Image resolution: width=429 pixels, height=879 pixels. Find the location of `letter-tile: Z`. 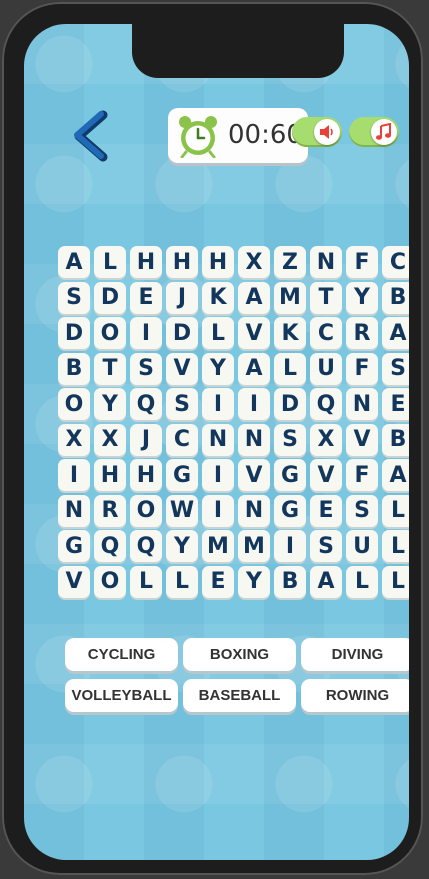

letter-tile: Z is located at coordinates (290, 262).